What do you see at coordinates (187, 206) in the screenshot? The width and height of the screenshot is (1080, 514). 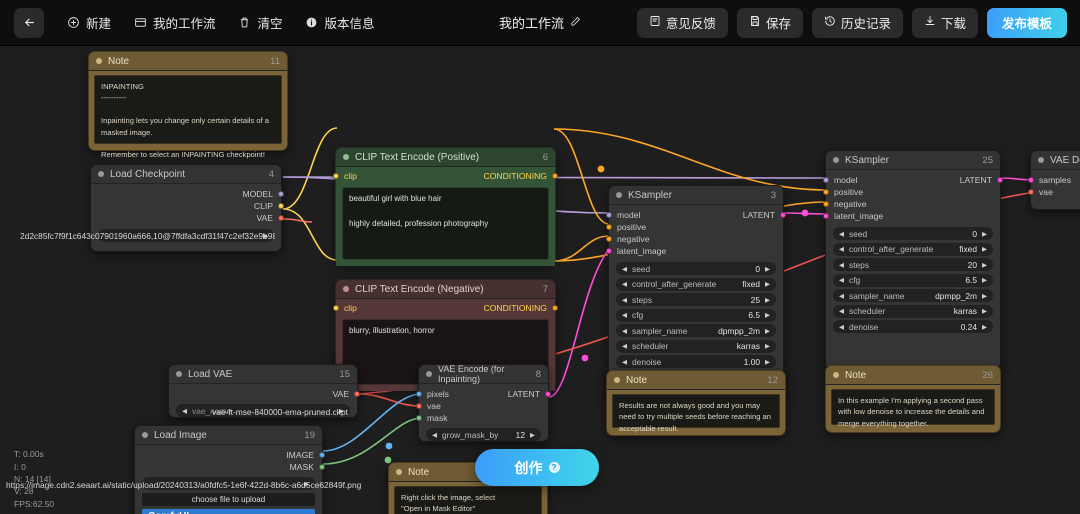 I see `output-port-clip: CLIP` at bounding box center [187, 206].